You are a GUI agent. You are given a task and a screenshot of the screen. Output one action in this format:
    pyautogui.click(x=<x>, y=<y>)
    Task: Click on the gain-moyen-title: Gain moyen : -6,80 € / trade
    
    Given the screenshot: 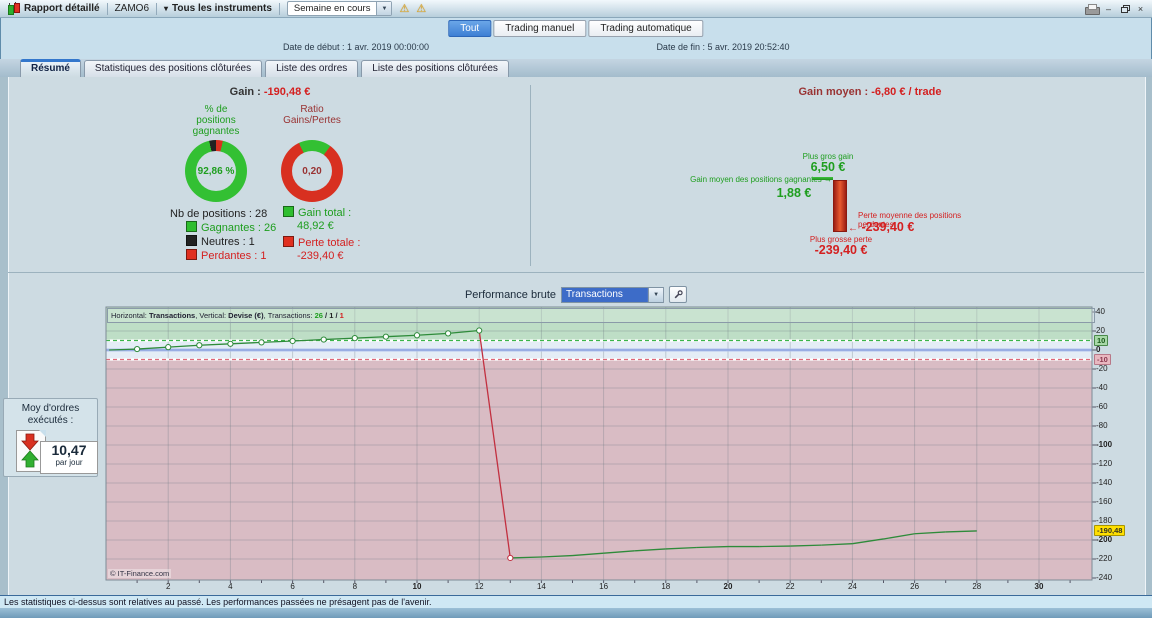 What is the action you would take?
    pyautogui.click(x=870, y=92)
    